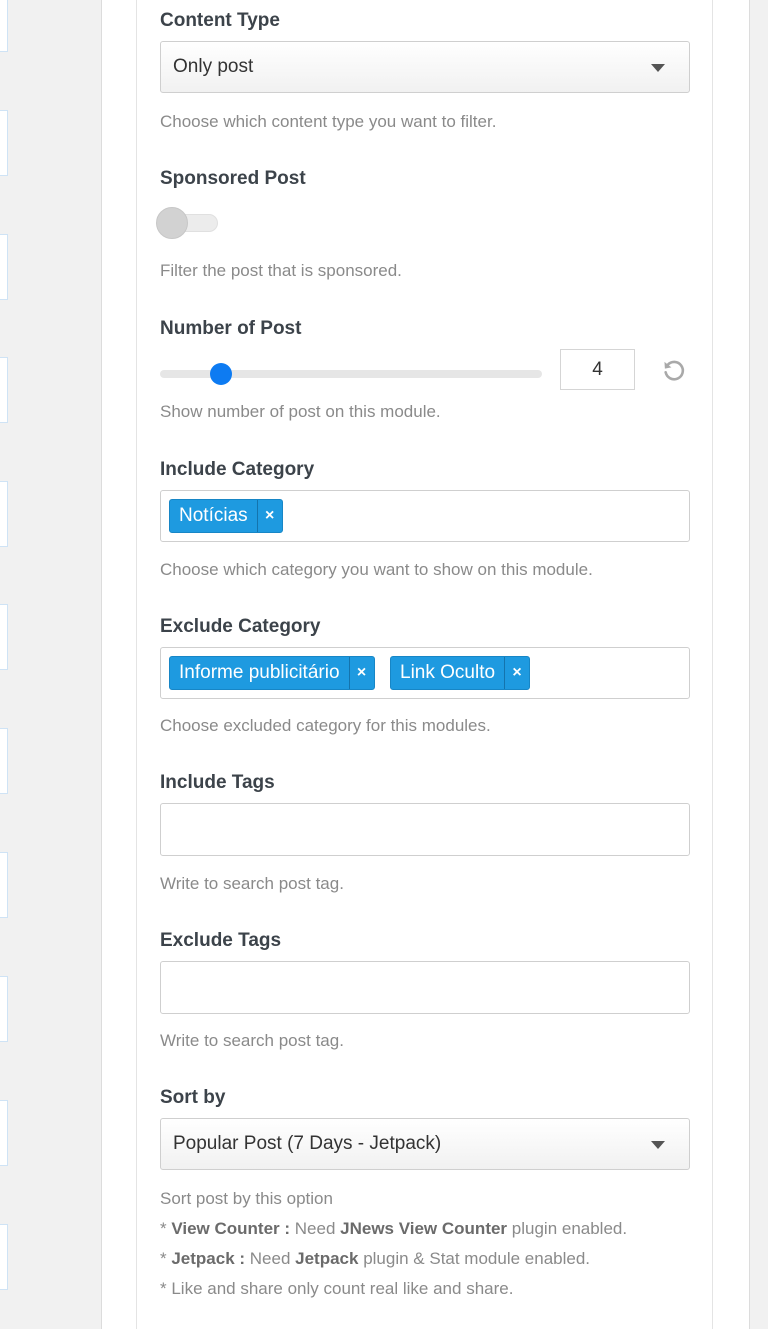 The height and width of the screenshot is (1329, 768). What do you see at coordinates (259, 672) in the screenshot?
I see `category-tag-label: Informe publicitário` at bounding box center [259, 672].